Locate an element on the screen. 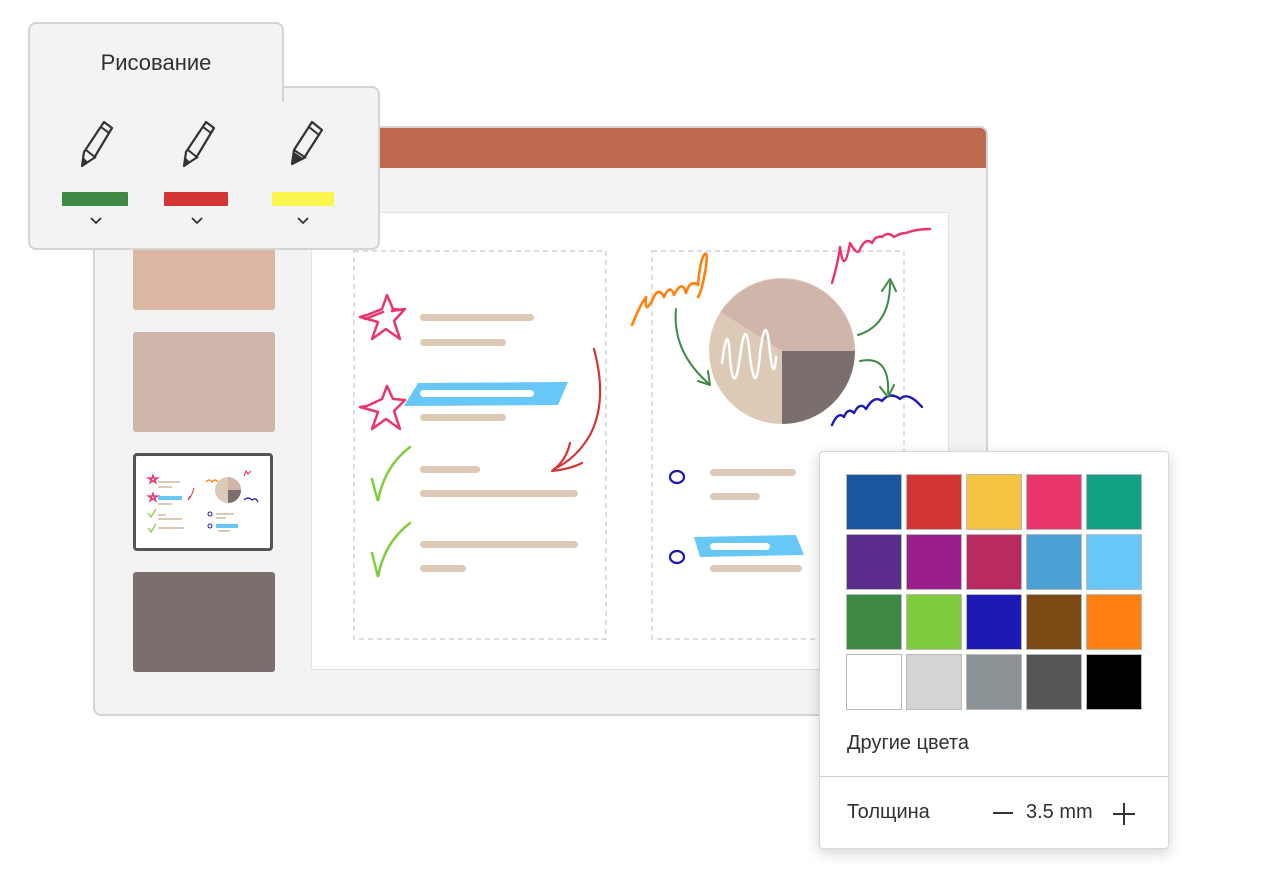 The width and height of the screenshot is (1280, 880). drawing-tools-panel is located at coordinates (204, 168).